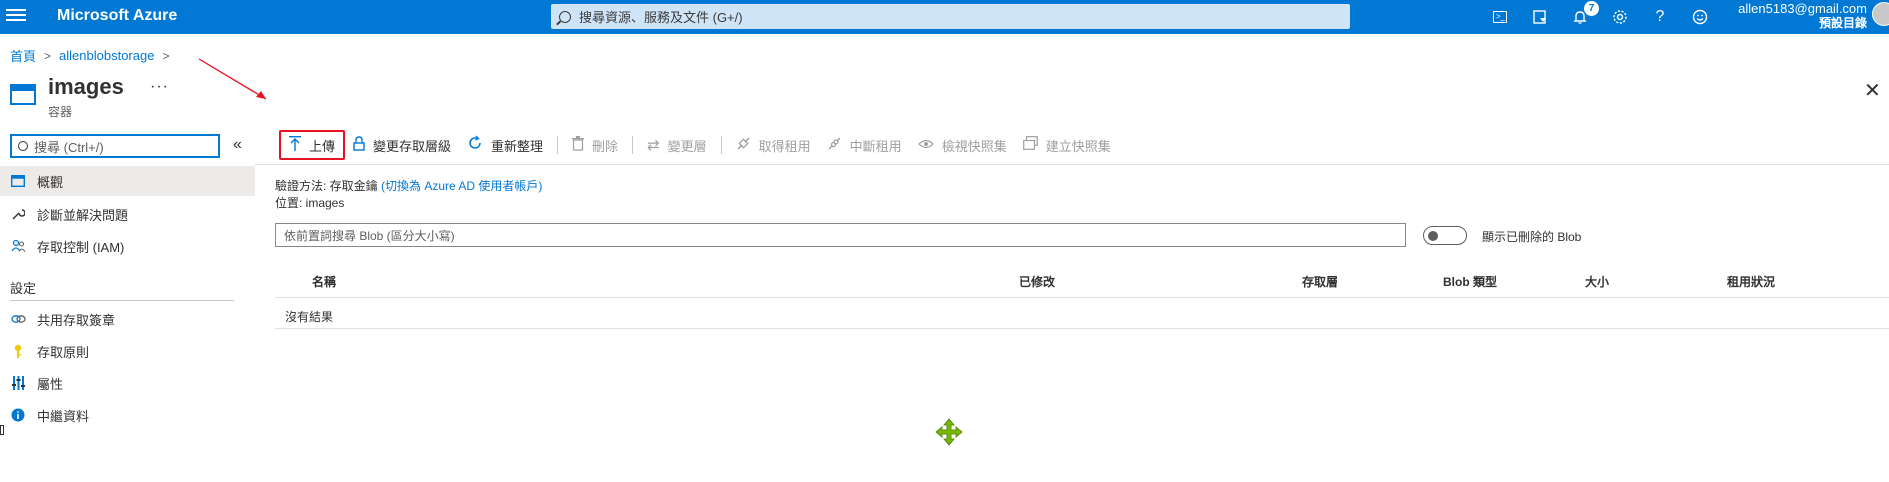  Describe the element at coordinates (237, 145) in the screenshot. I see `collapse-nav-icon: «` at that location.